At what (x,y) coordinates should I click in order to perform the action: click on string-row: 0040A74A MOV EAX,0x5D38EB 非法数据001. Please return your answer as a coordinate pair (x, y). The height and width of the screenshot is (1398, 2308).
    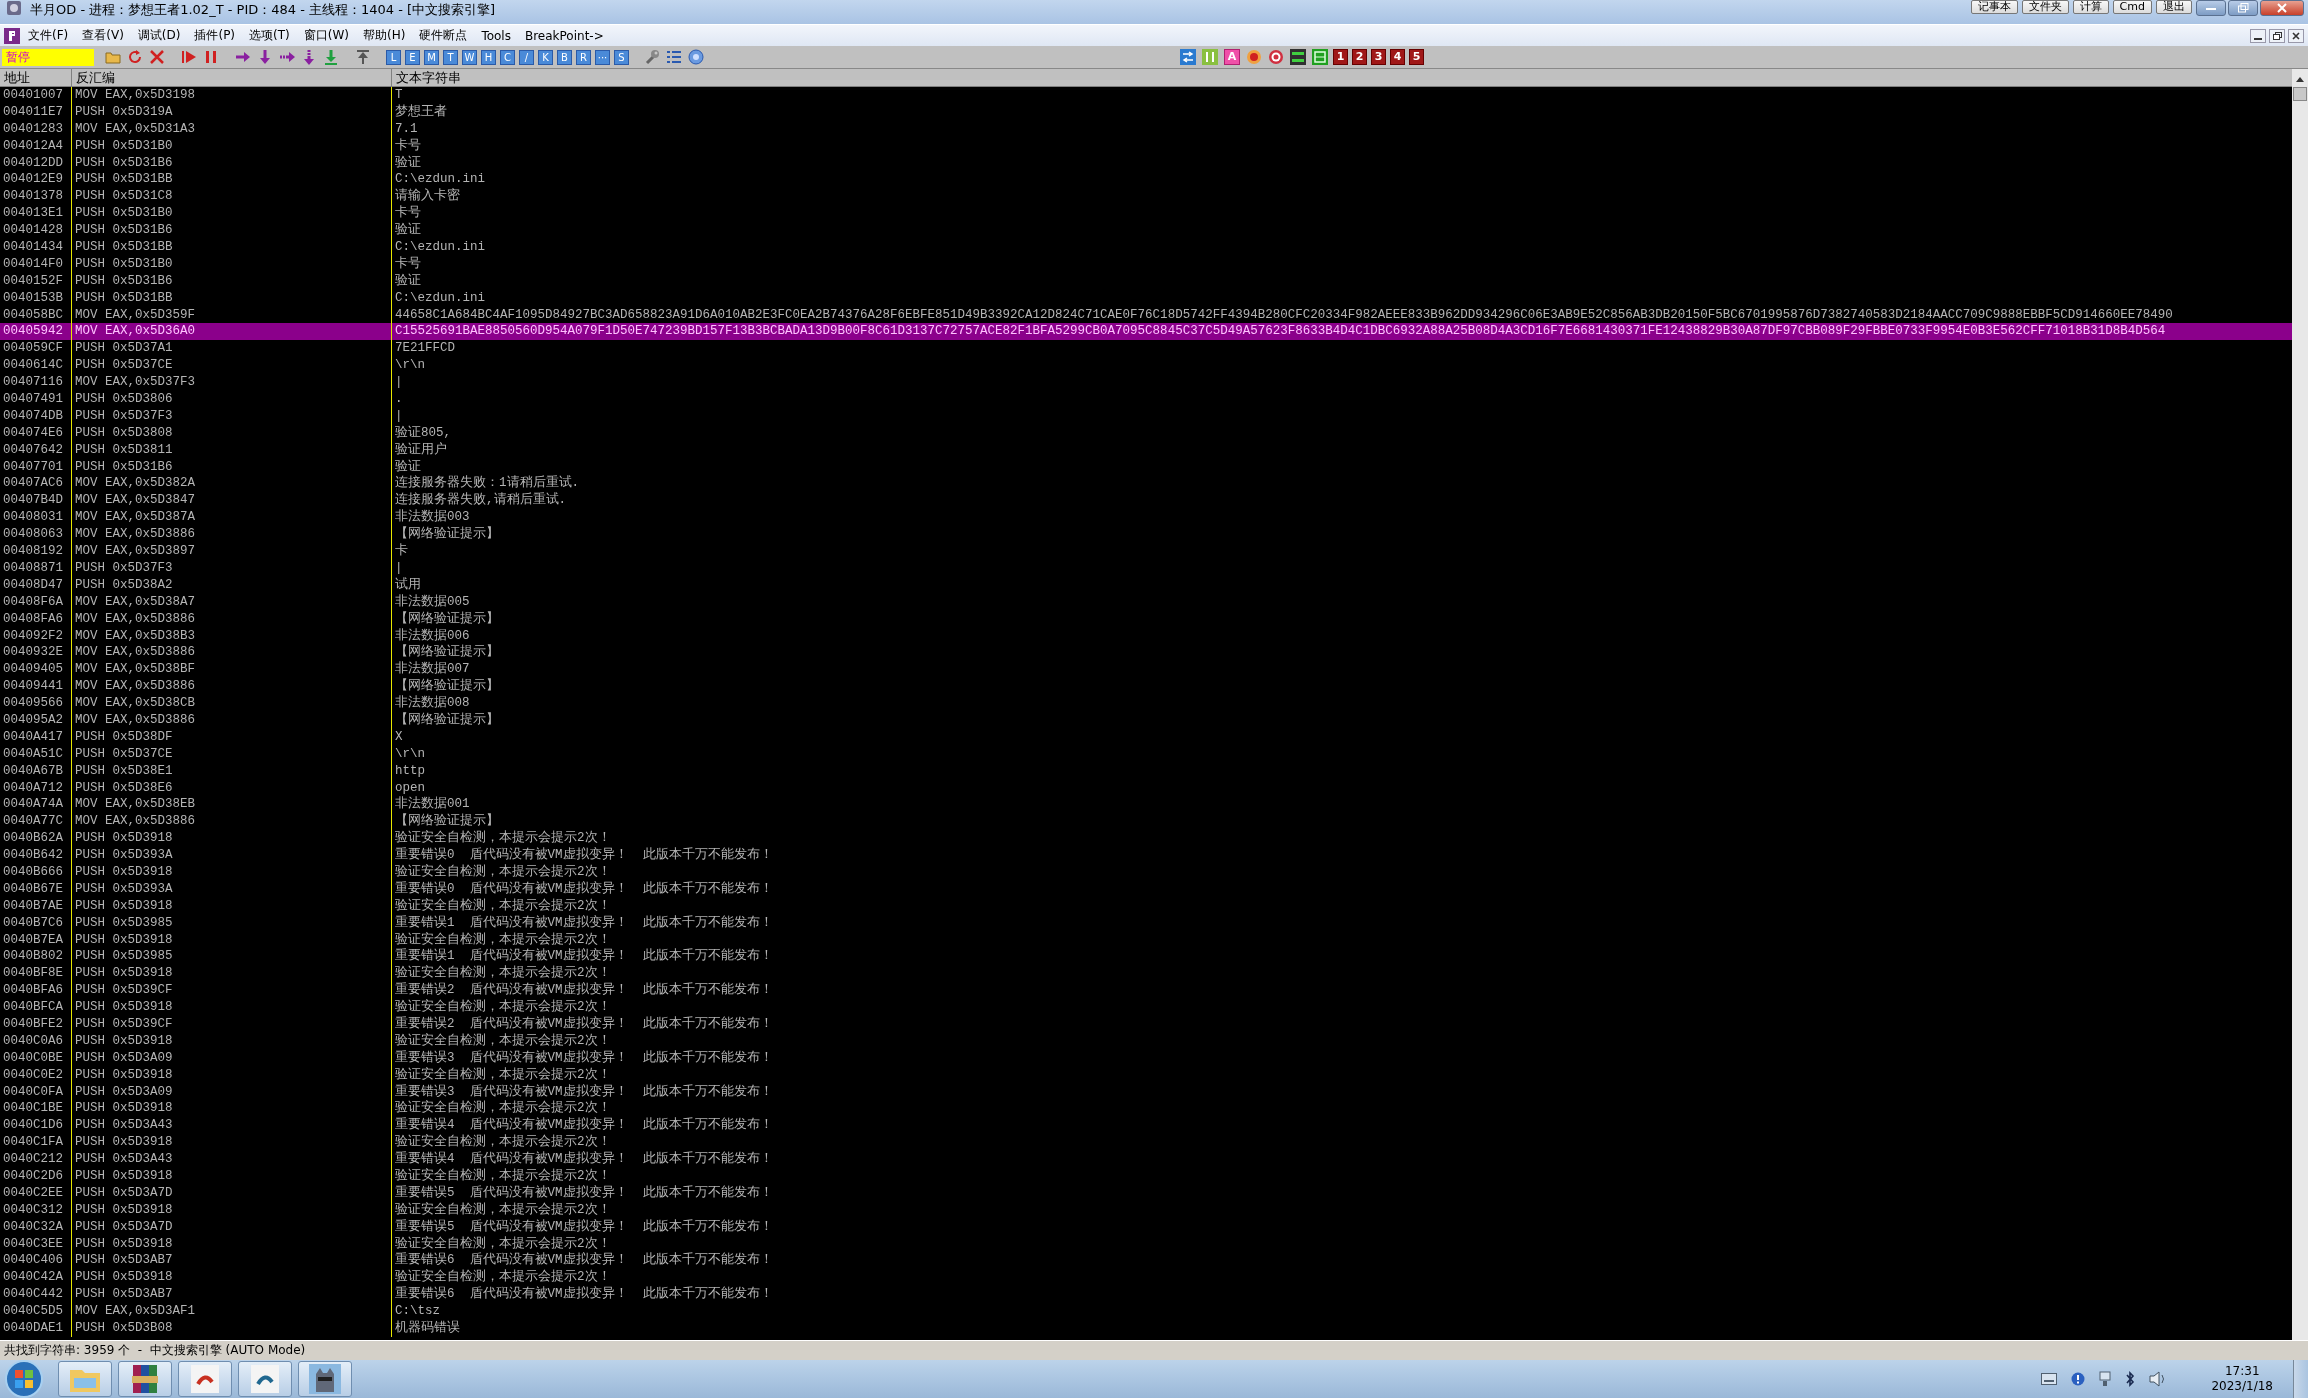
    Looking at the image, I should click on (1146, 805).